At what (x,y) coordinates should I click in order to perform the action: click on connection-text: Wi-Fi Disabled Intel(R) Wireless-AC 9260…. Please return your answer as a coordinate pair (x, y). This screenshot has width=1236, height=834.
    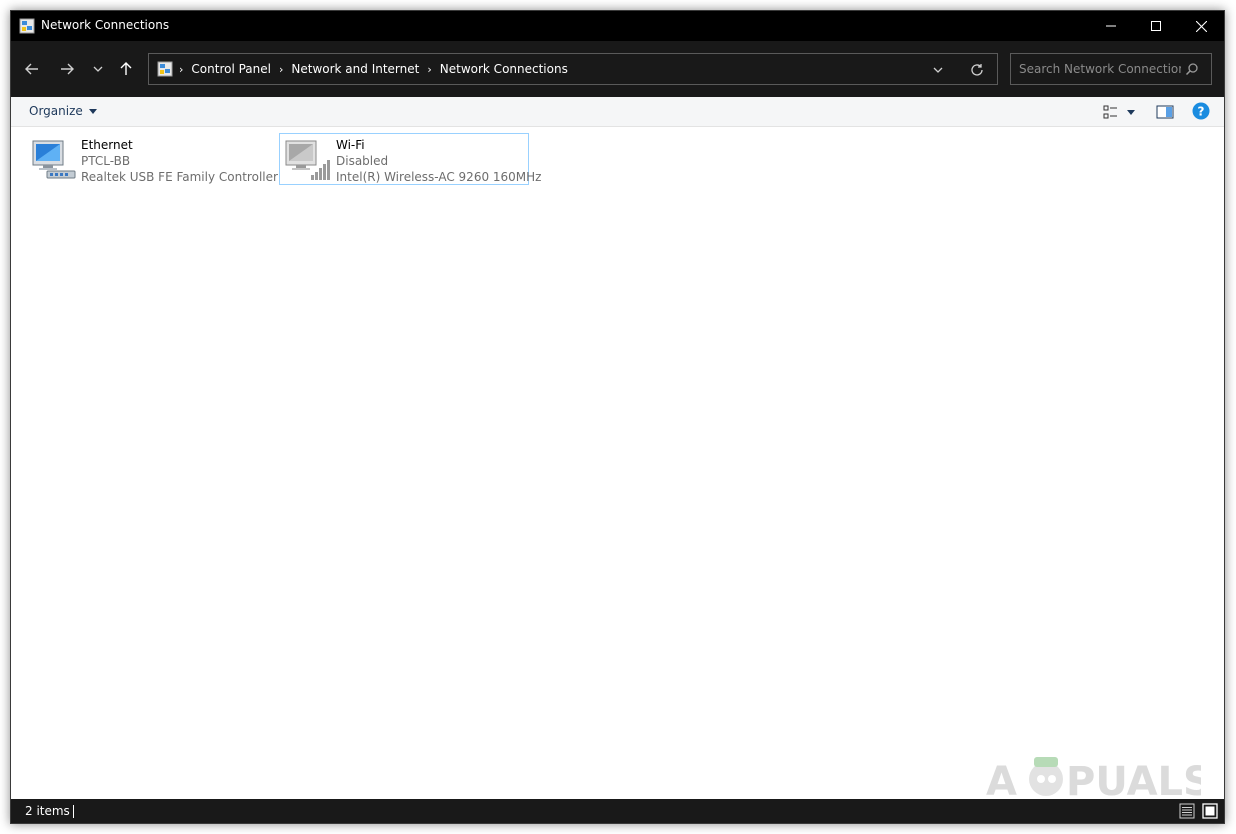
    Looking at the image, I should click on (438, 160).